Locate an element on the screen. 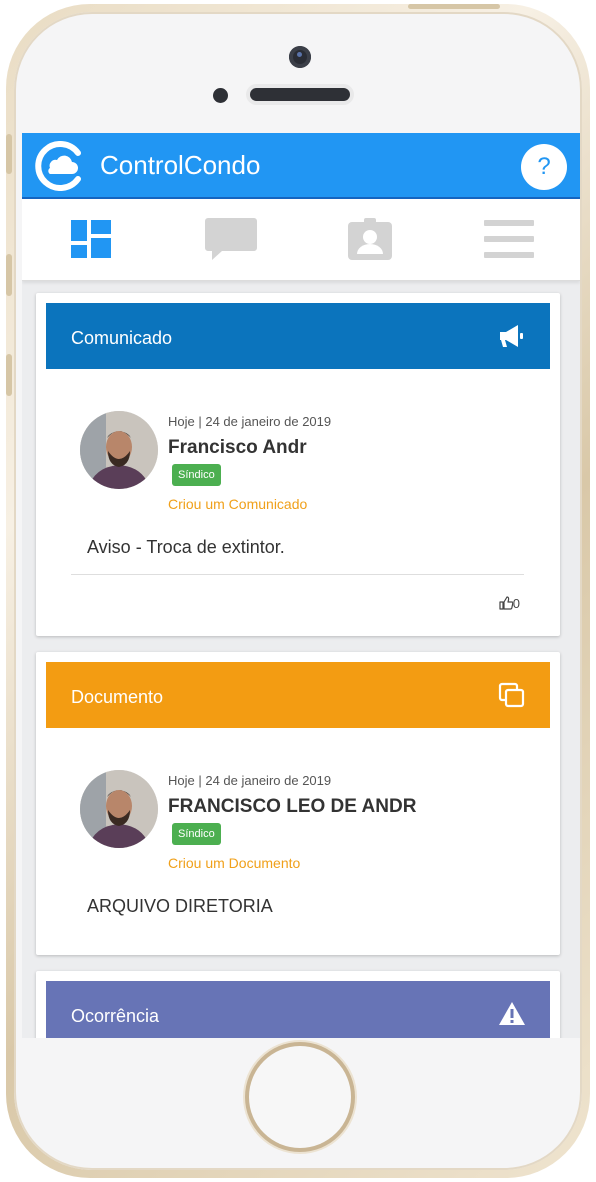  documents-icon is located at coordinates (511, 695).